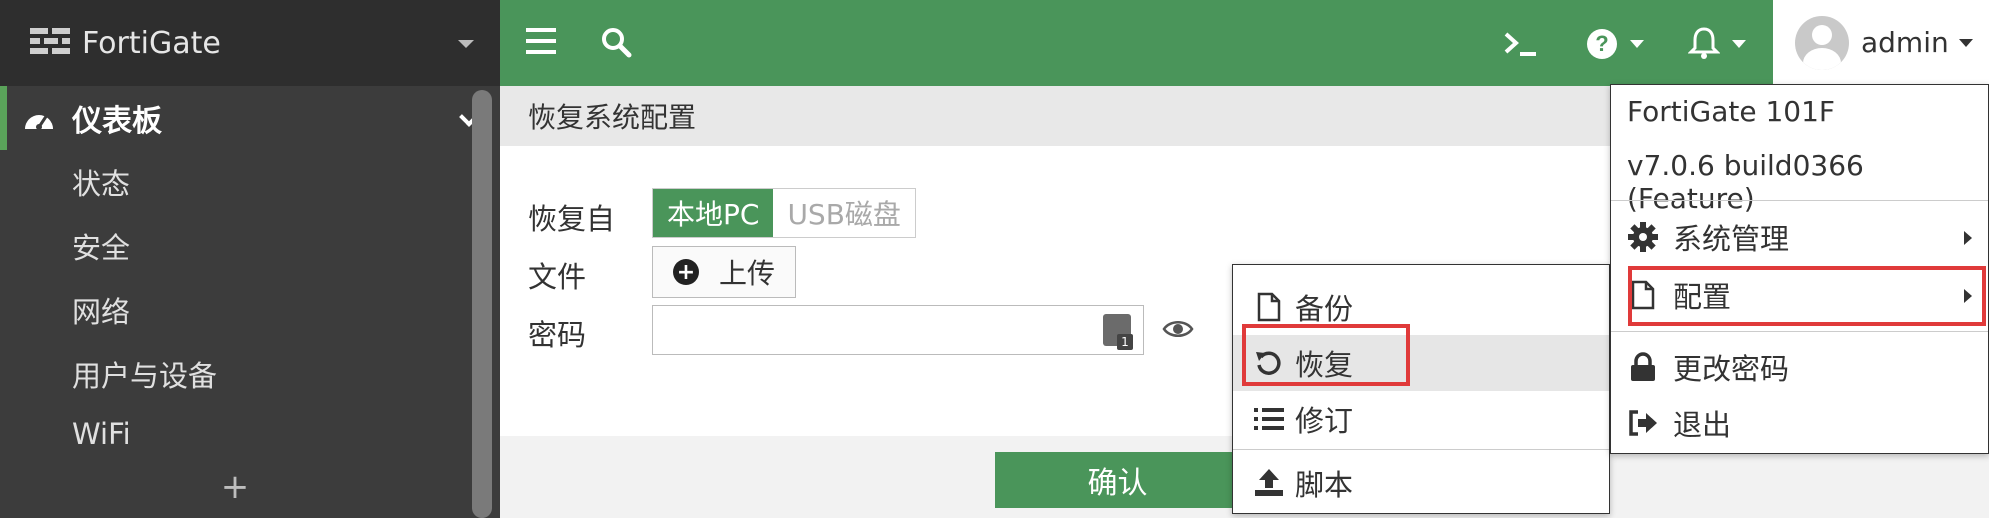 This screenshot has height=518, width=1989. Describe the element at coordinates (39, 122) in the screenshot. I see `dashboard-gauge-icon` at that location.